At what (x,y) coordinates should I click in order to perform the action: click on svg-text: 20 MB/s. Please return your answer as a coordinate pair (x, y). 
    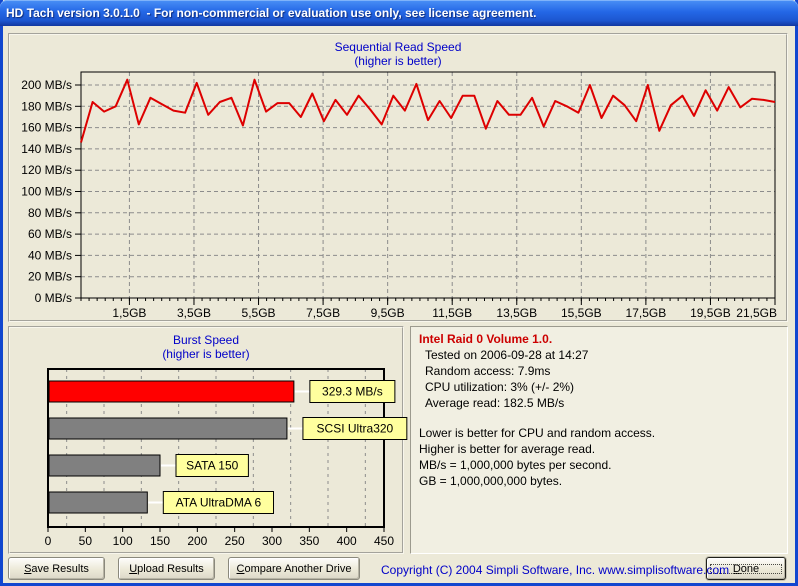
    Looking at the image, I should click on (50, 277).